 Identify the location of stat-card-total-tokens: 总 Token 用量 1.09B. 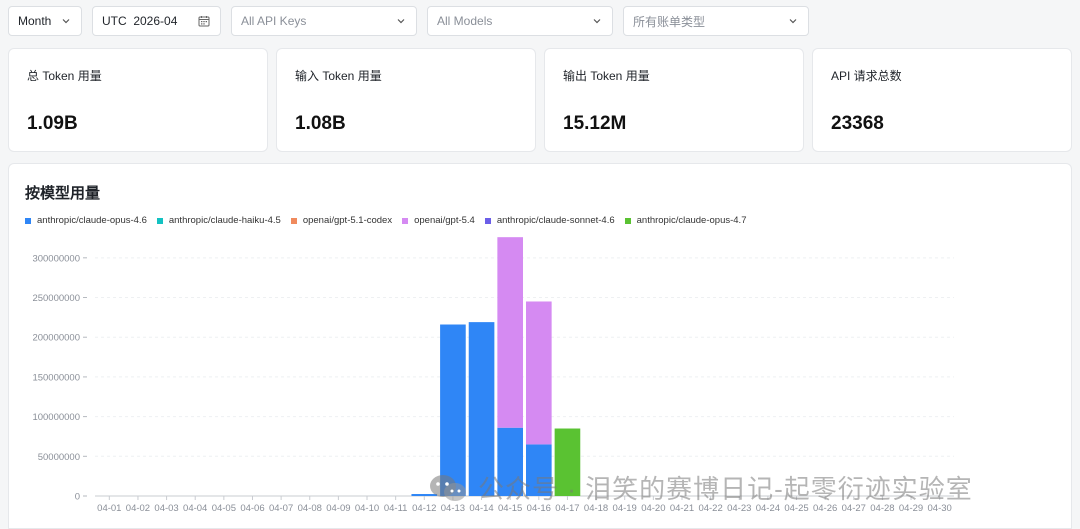
(138, 100).